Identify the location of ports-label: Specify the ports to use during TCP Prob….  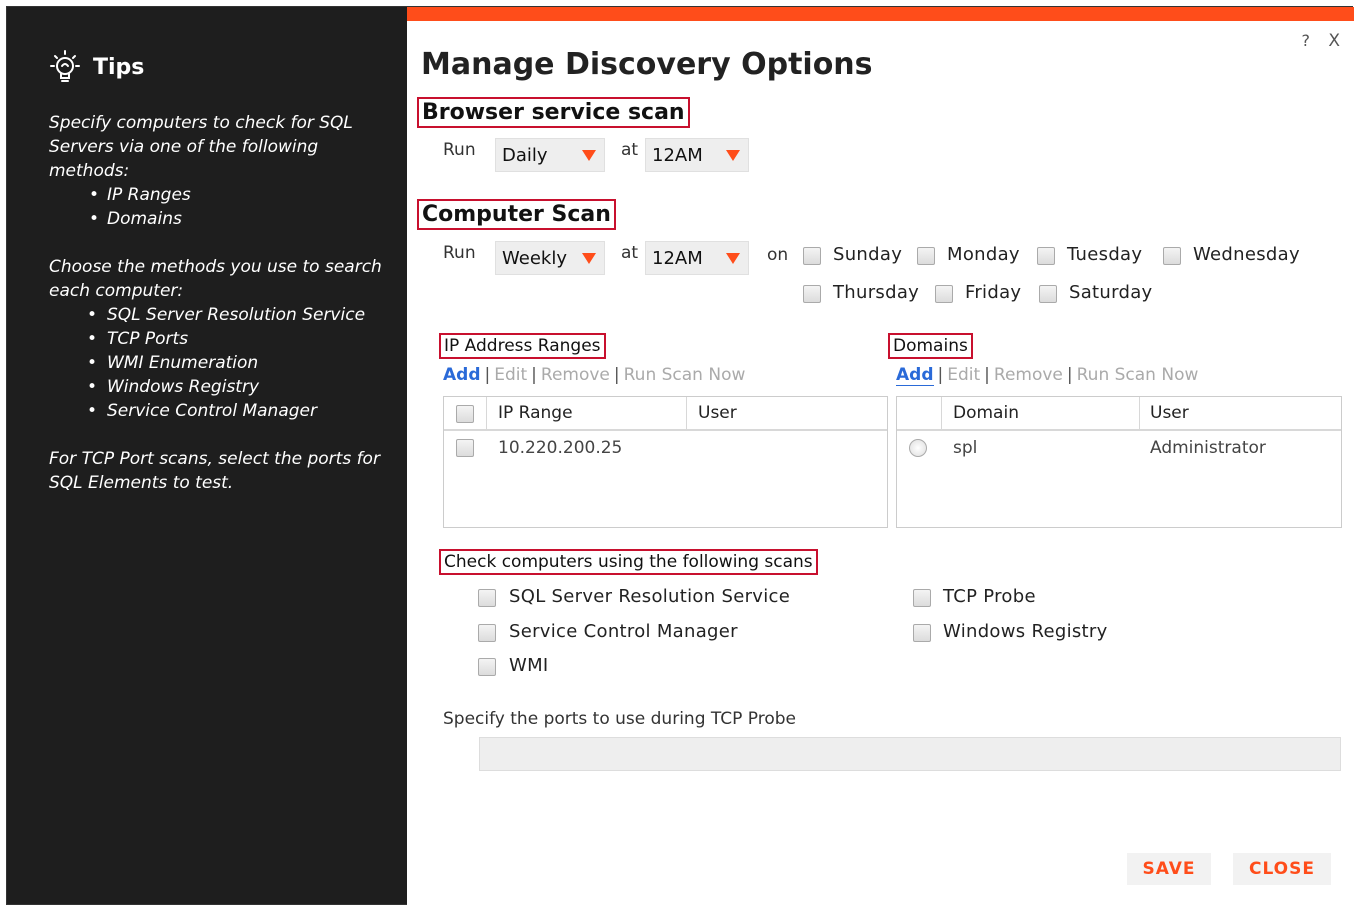
(620, 719).